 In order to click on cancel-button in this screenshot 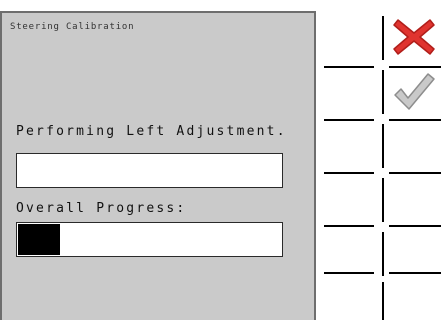, I will do `click(414, 37)`.